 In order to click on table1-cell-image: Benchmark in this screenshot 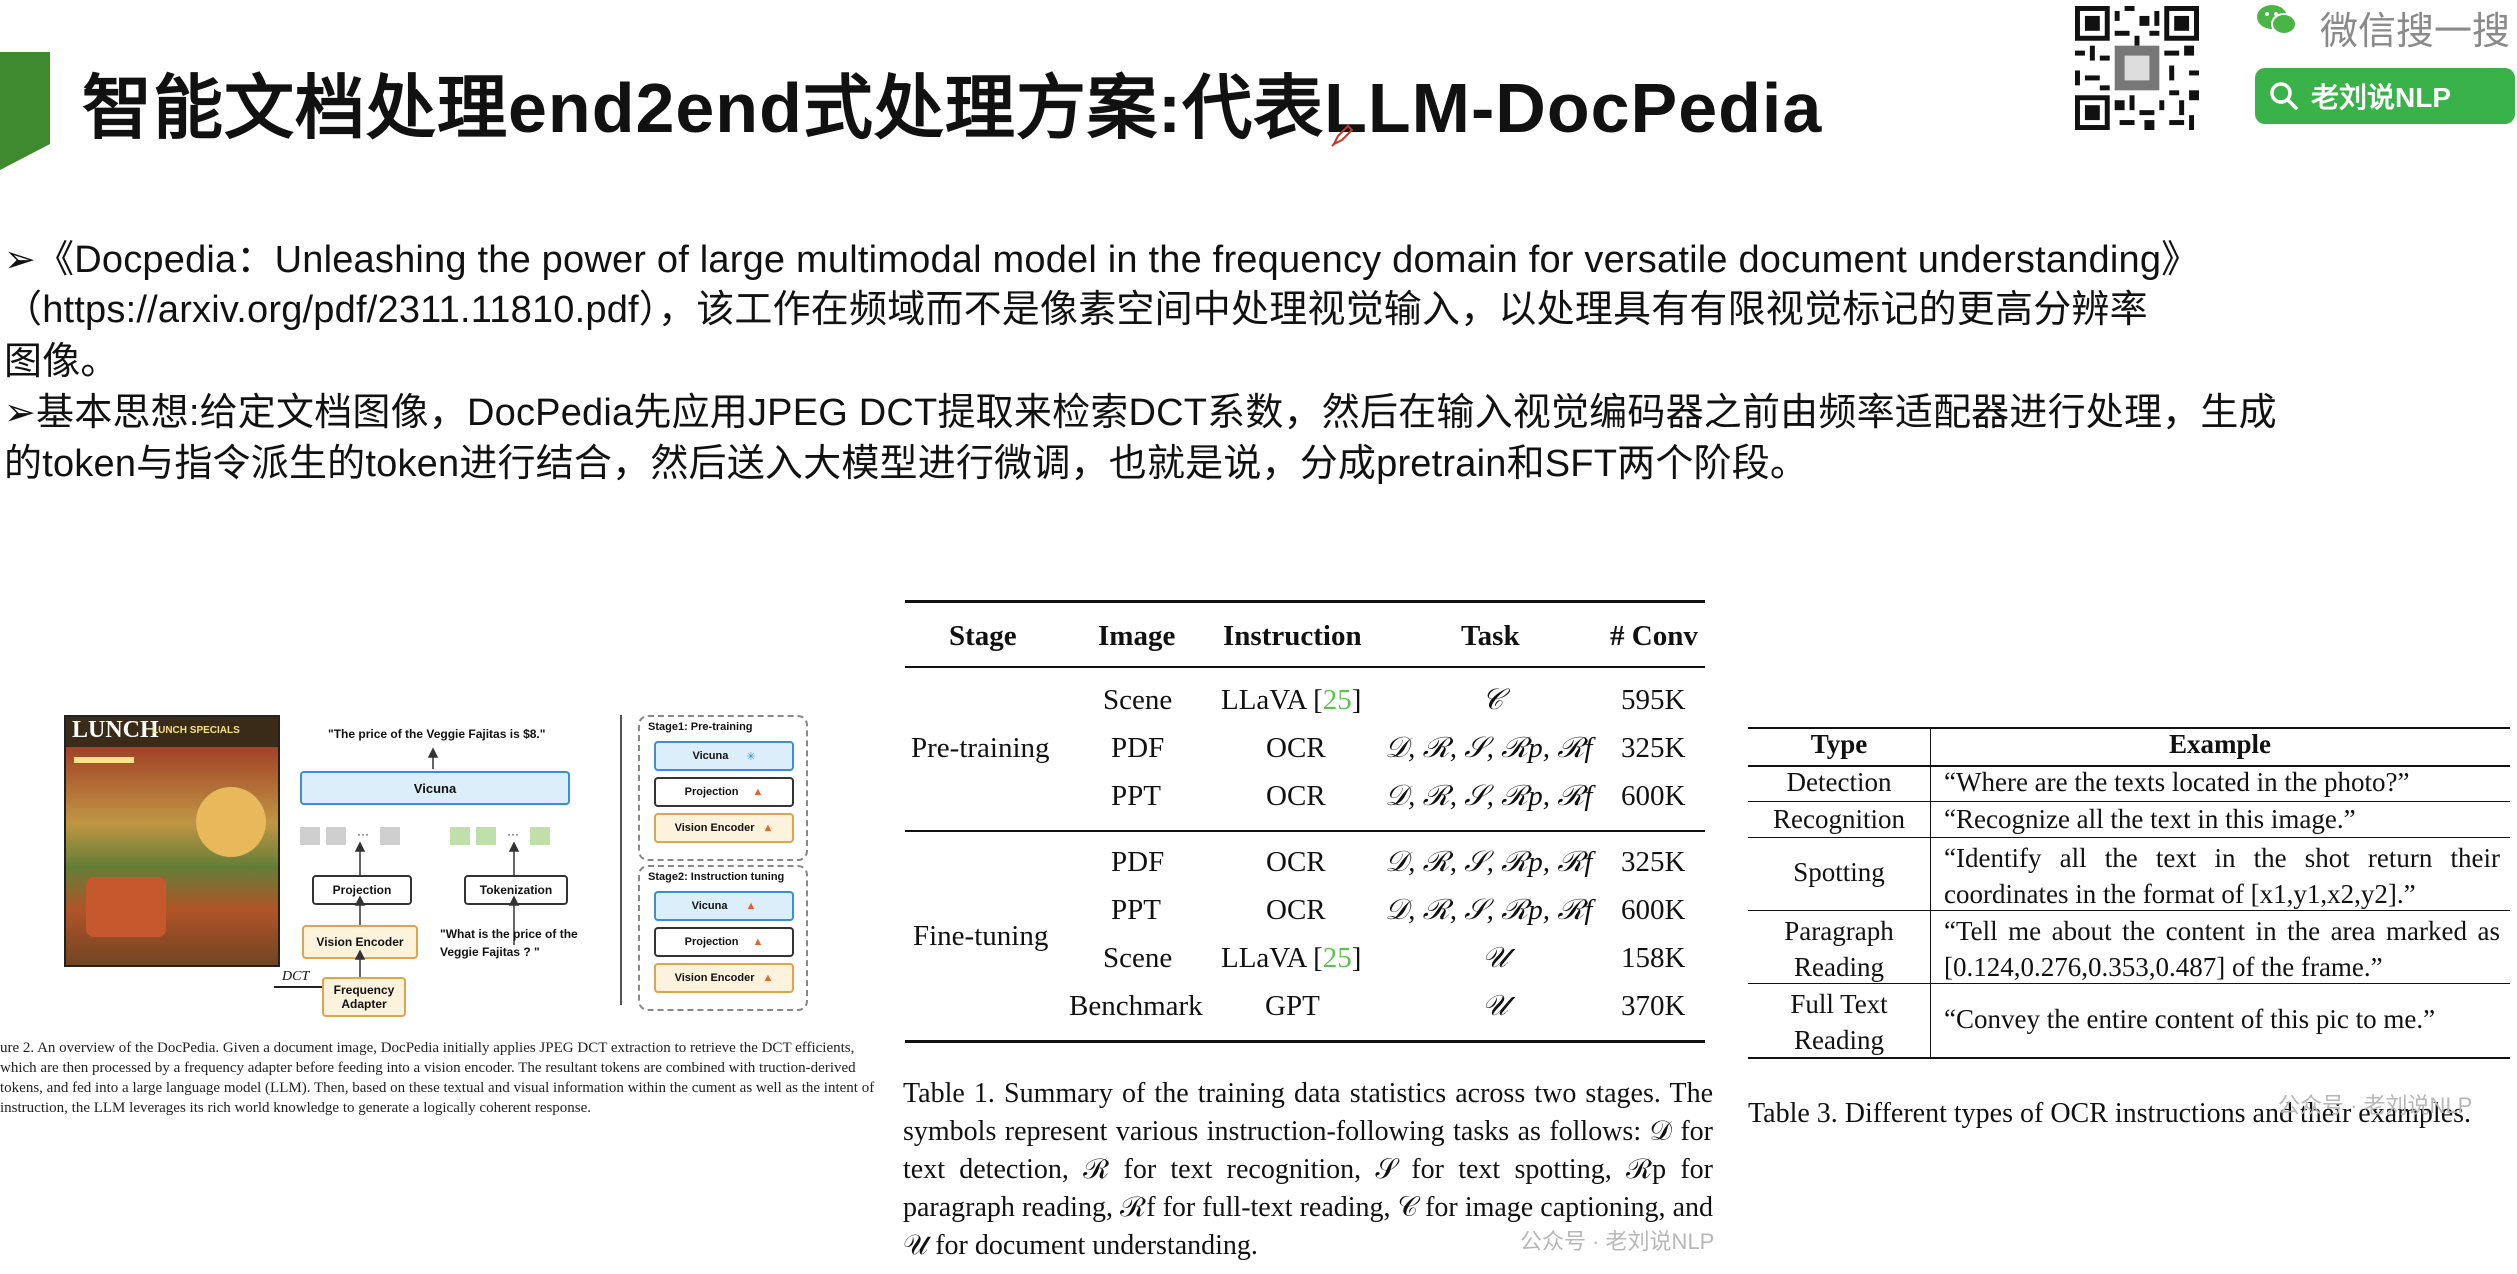, I will do `click(1136, 1006)`.